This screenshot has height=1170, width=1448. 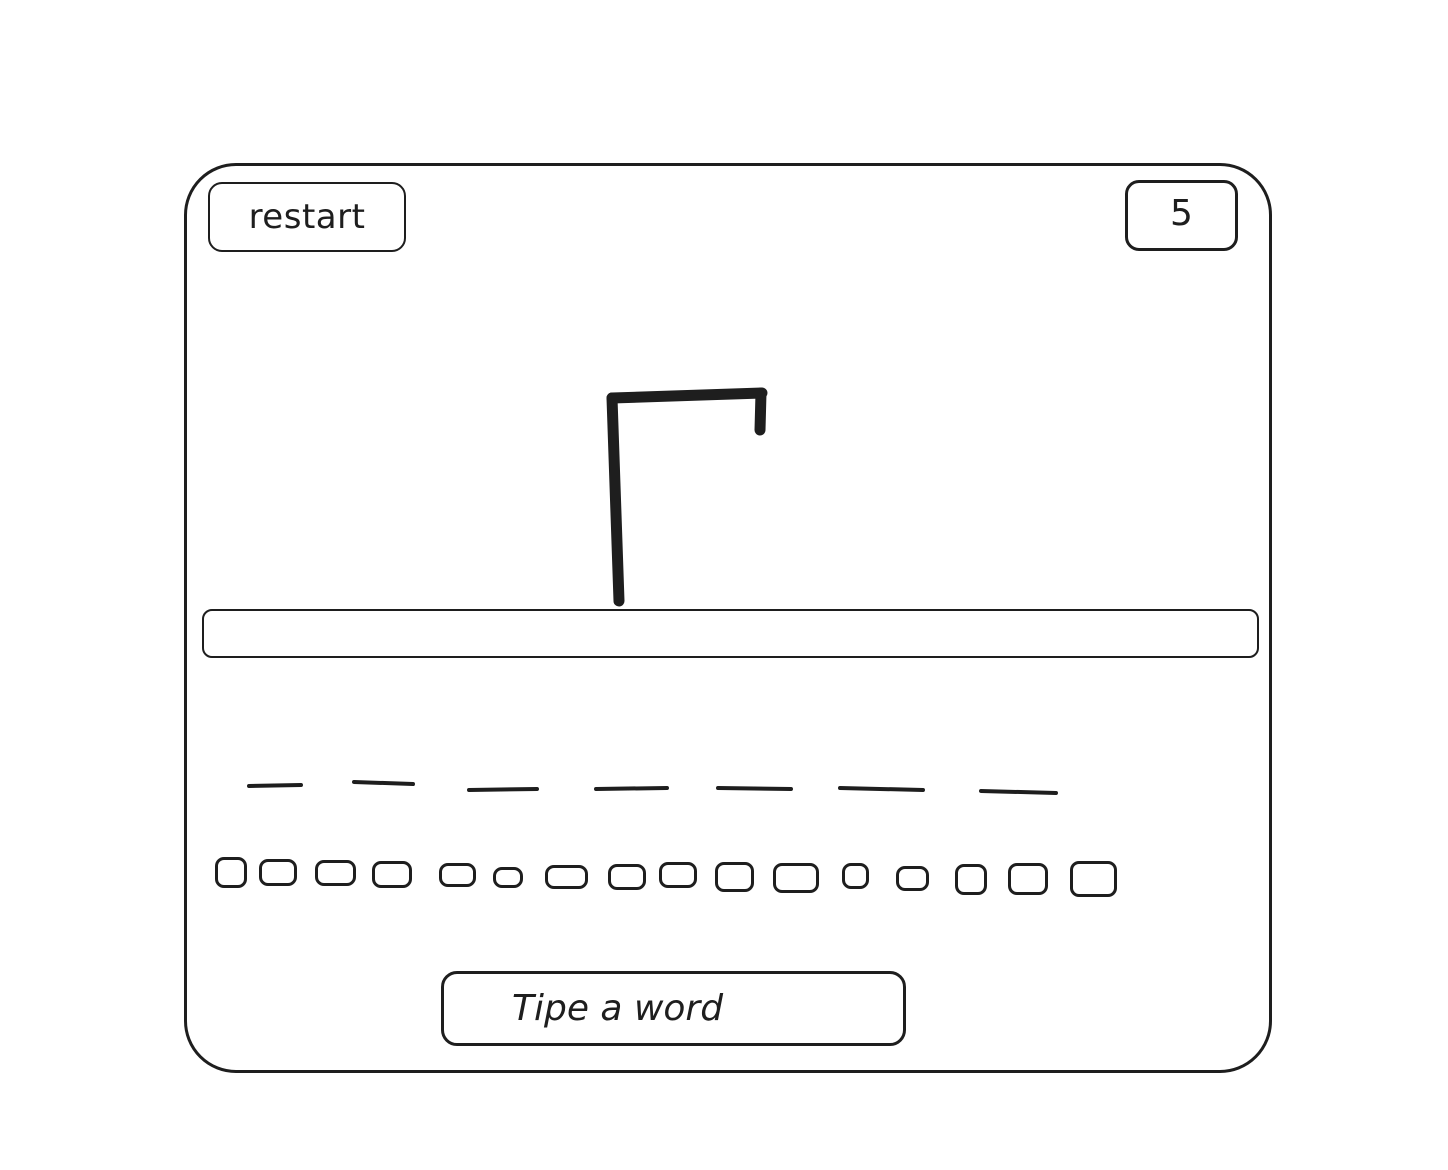 I want to click on ground-bar, so click(x=730, y=633).